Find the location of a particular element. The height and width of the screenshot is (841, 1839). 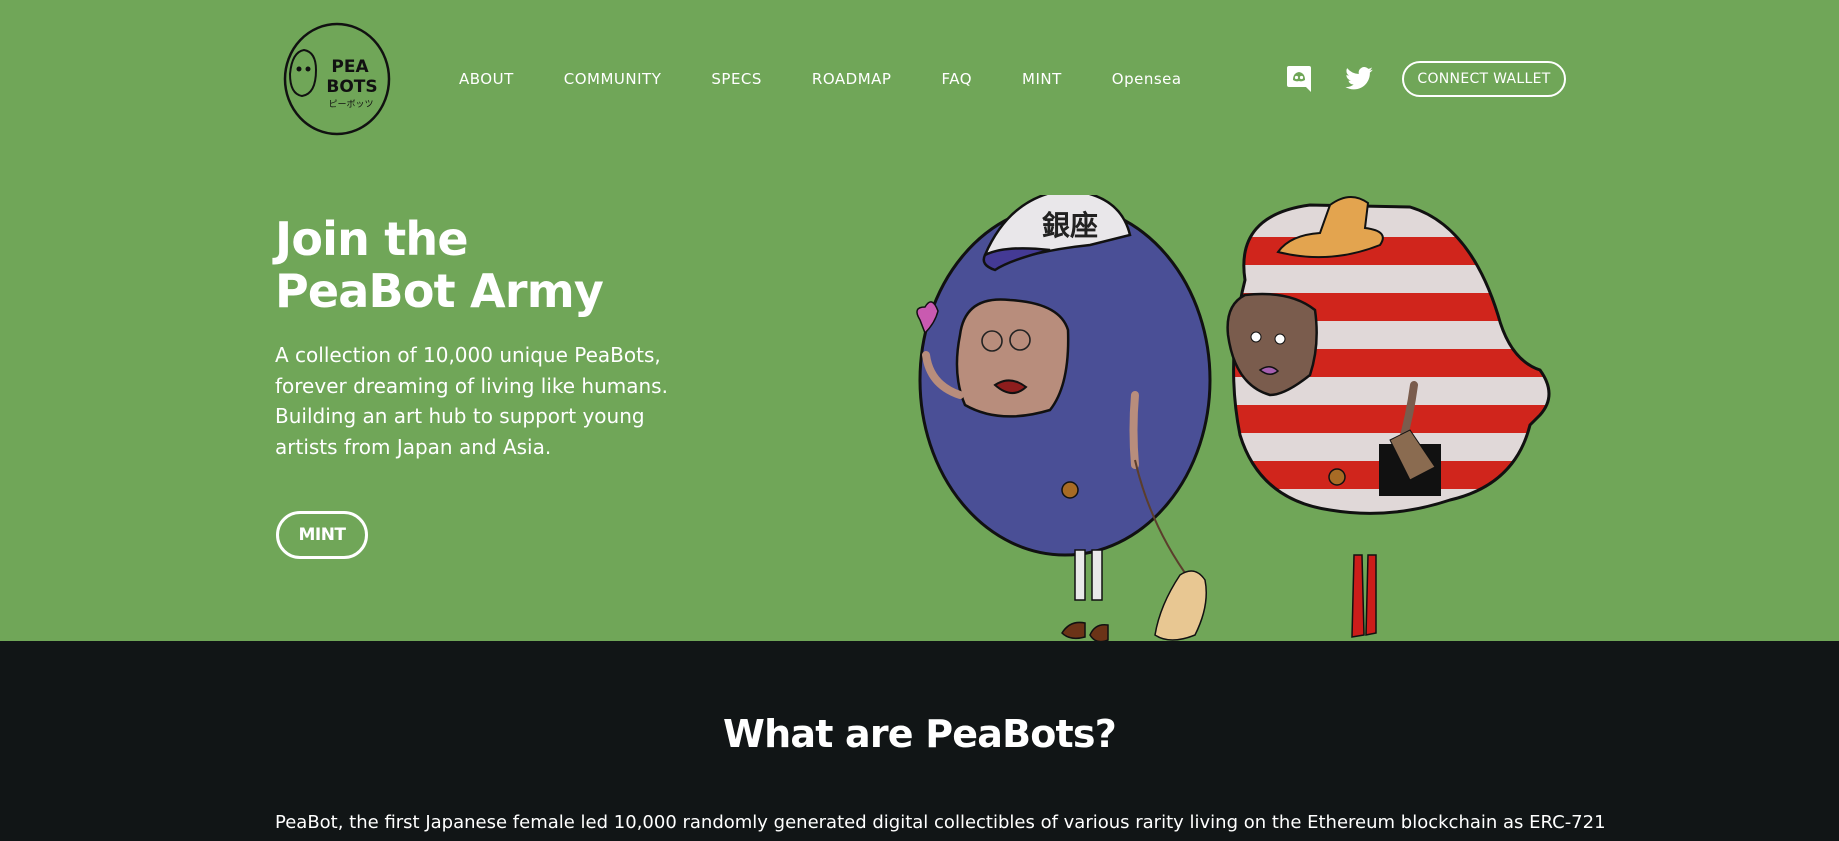

nav-opensea: Opensea is located at coordinates (1147, 79).